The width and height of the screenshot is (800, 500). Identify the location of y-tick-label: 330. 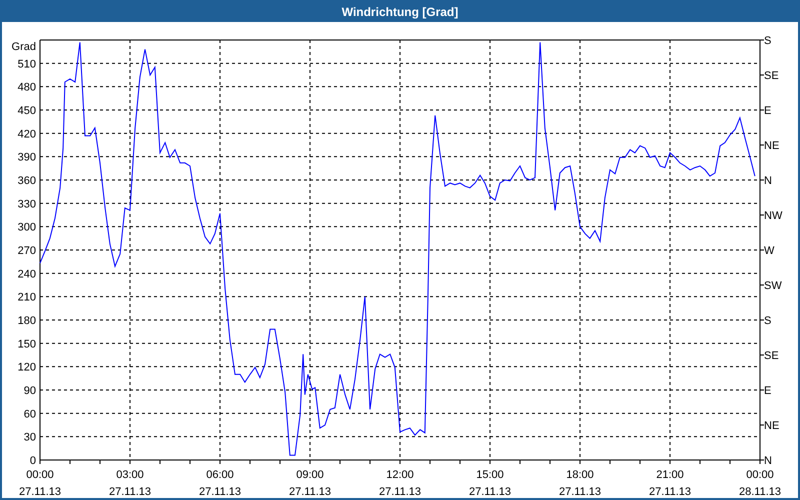
(27, 204).